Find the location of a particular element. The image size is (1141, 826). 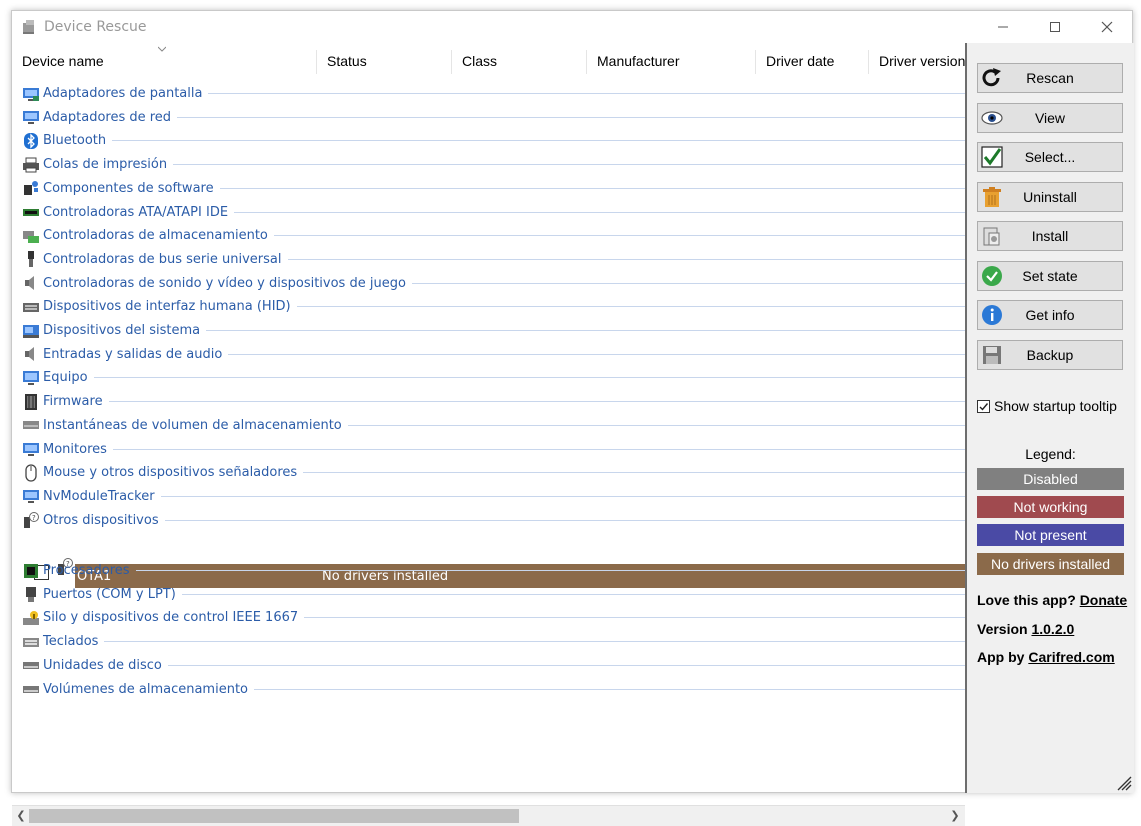

device-group-label: NvModuleTracker is located at coordinates (99, 496).